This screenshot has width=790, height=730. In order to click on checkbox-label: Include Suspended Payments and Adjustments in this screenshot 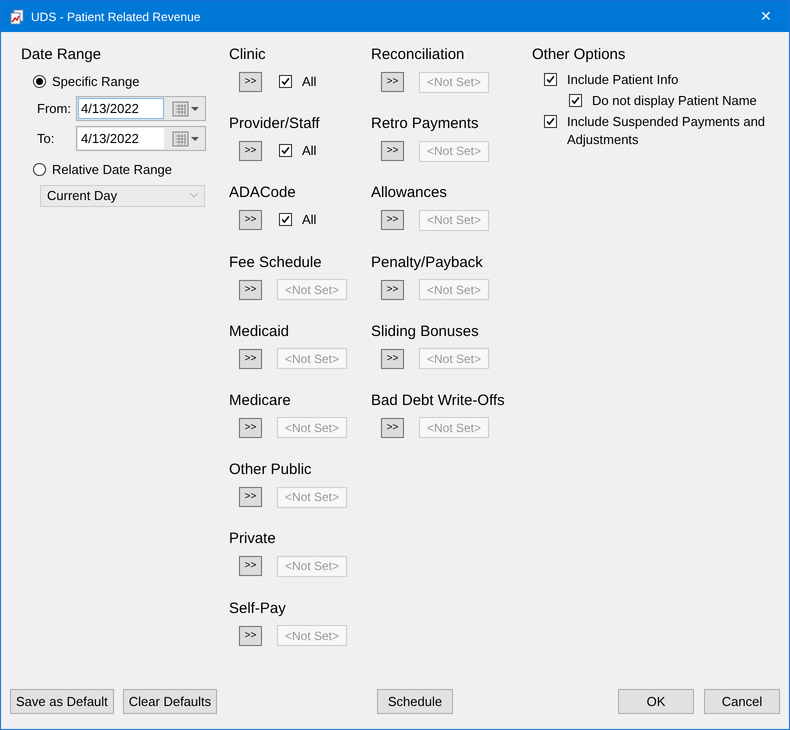, I will do `click(666, 130)`.